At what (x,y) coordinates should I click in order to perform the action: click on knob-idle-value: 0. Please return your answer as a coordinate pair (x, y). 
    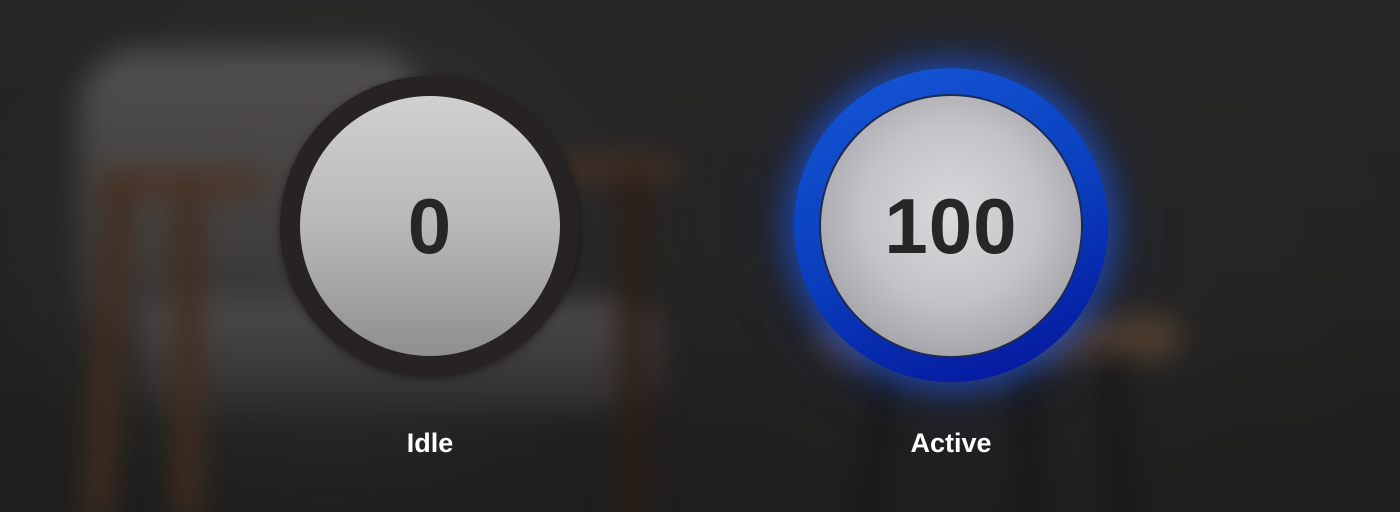
    Looking at the image, I should click on (430, 226).